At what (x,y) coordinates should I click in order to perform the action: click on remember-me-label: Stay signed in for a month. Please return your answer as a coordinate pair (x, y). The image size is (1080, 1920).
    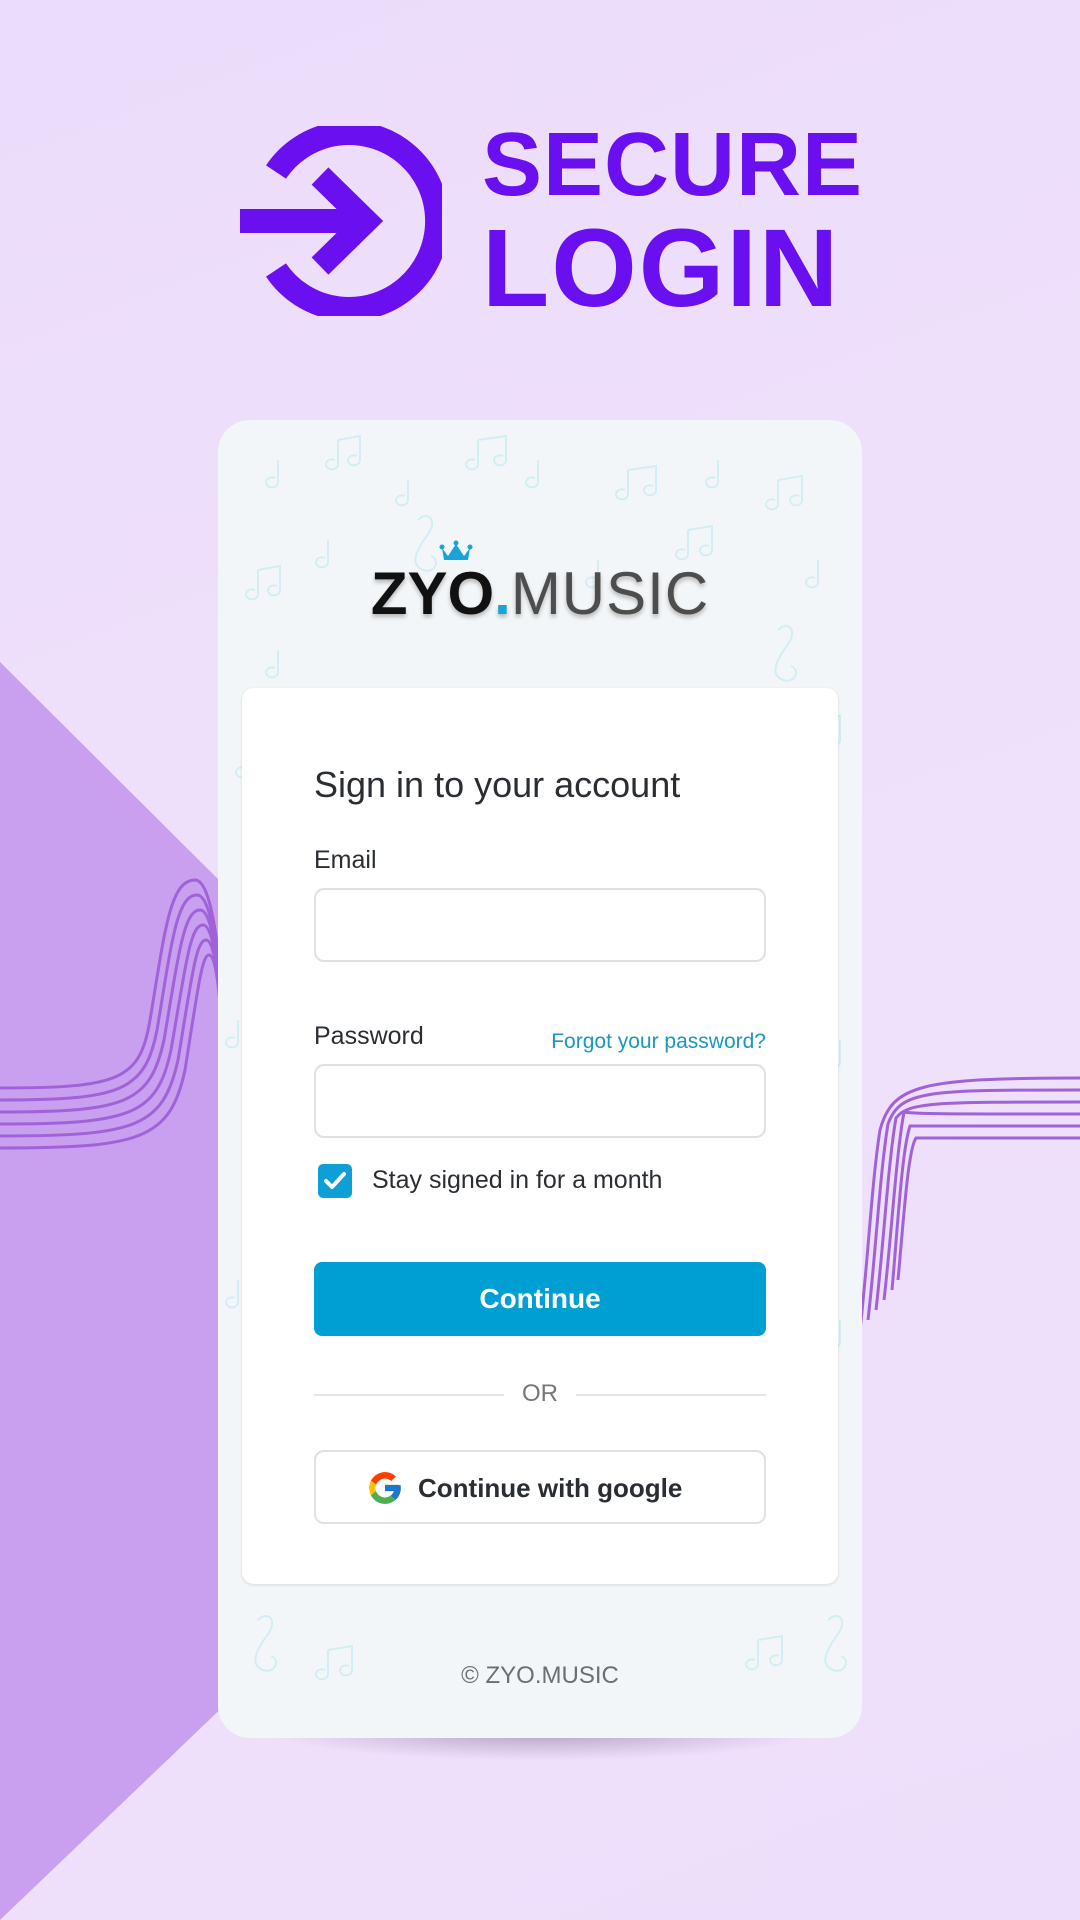
    Looking at the image, I should click on (517, 1180).